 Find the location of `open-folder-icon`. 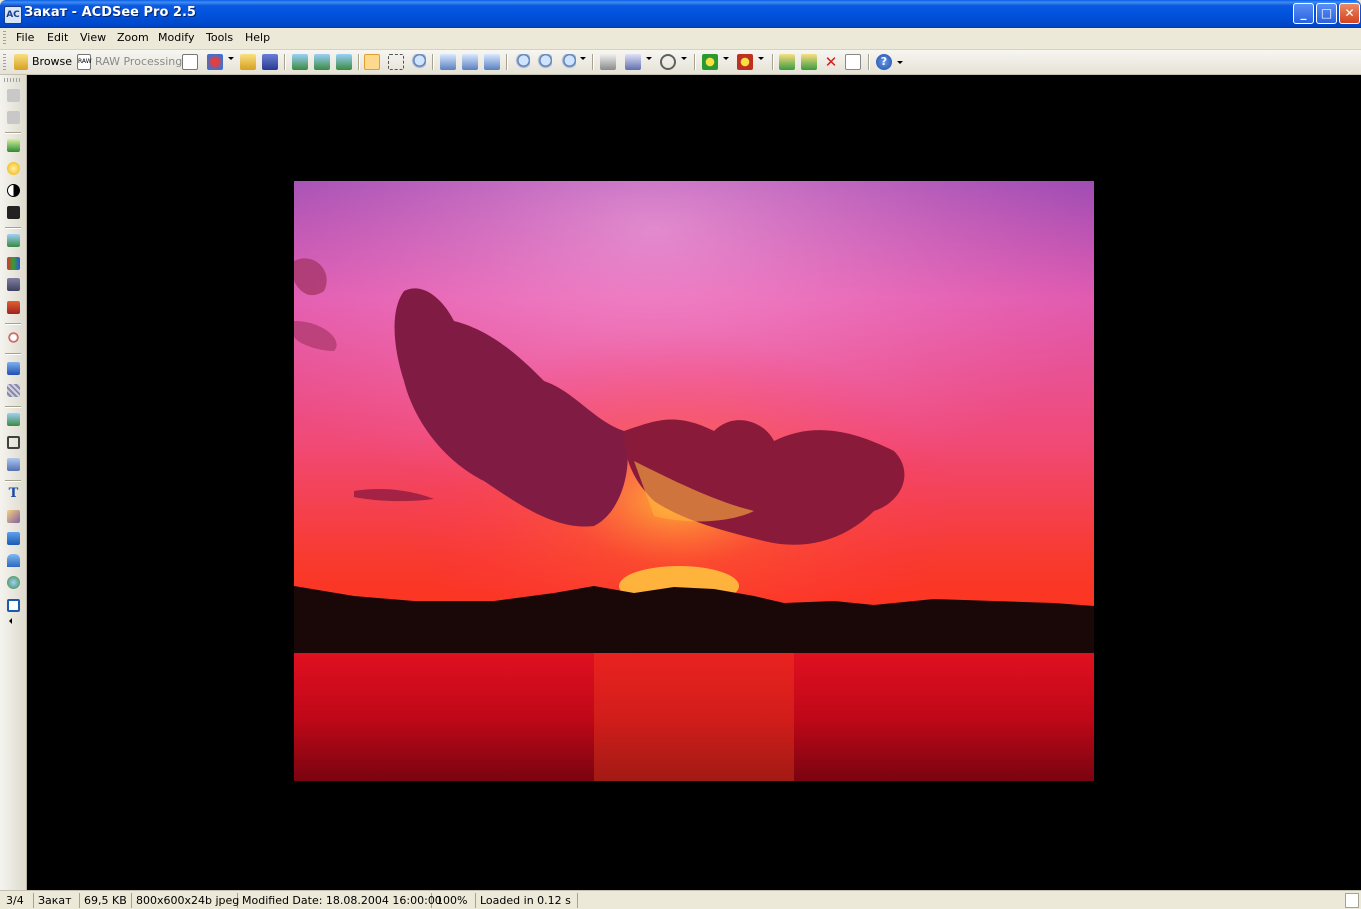

open-folder-icon is located at coordinates (248, 62).